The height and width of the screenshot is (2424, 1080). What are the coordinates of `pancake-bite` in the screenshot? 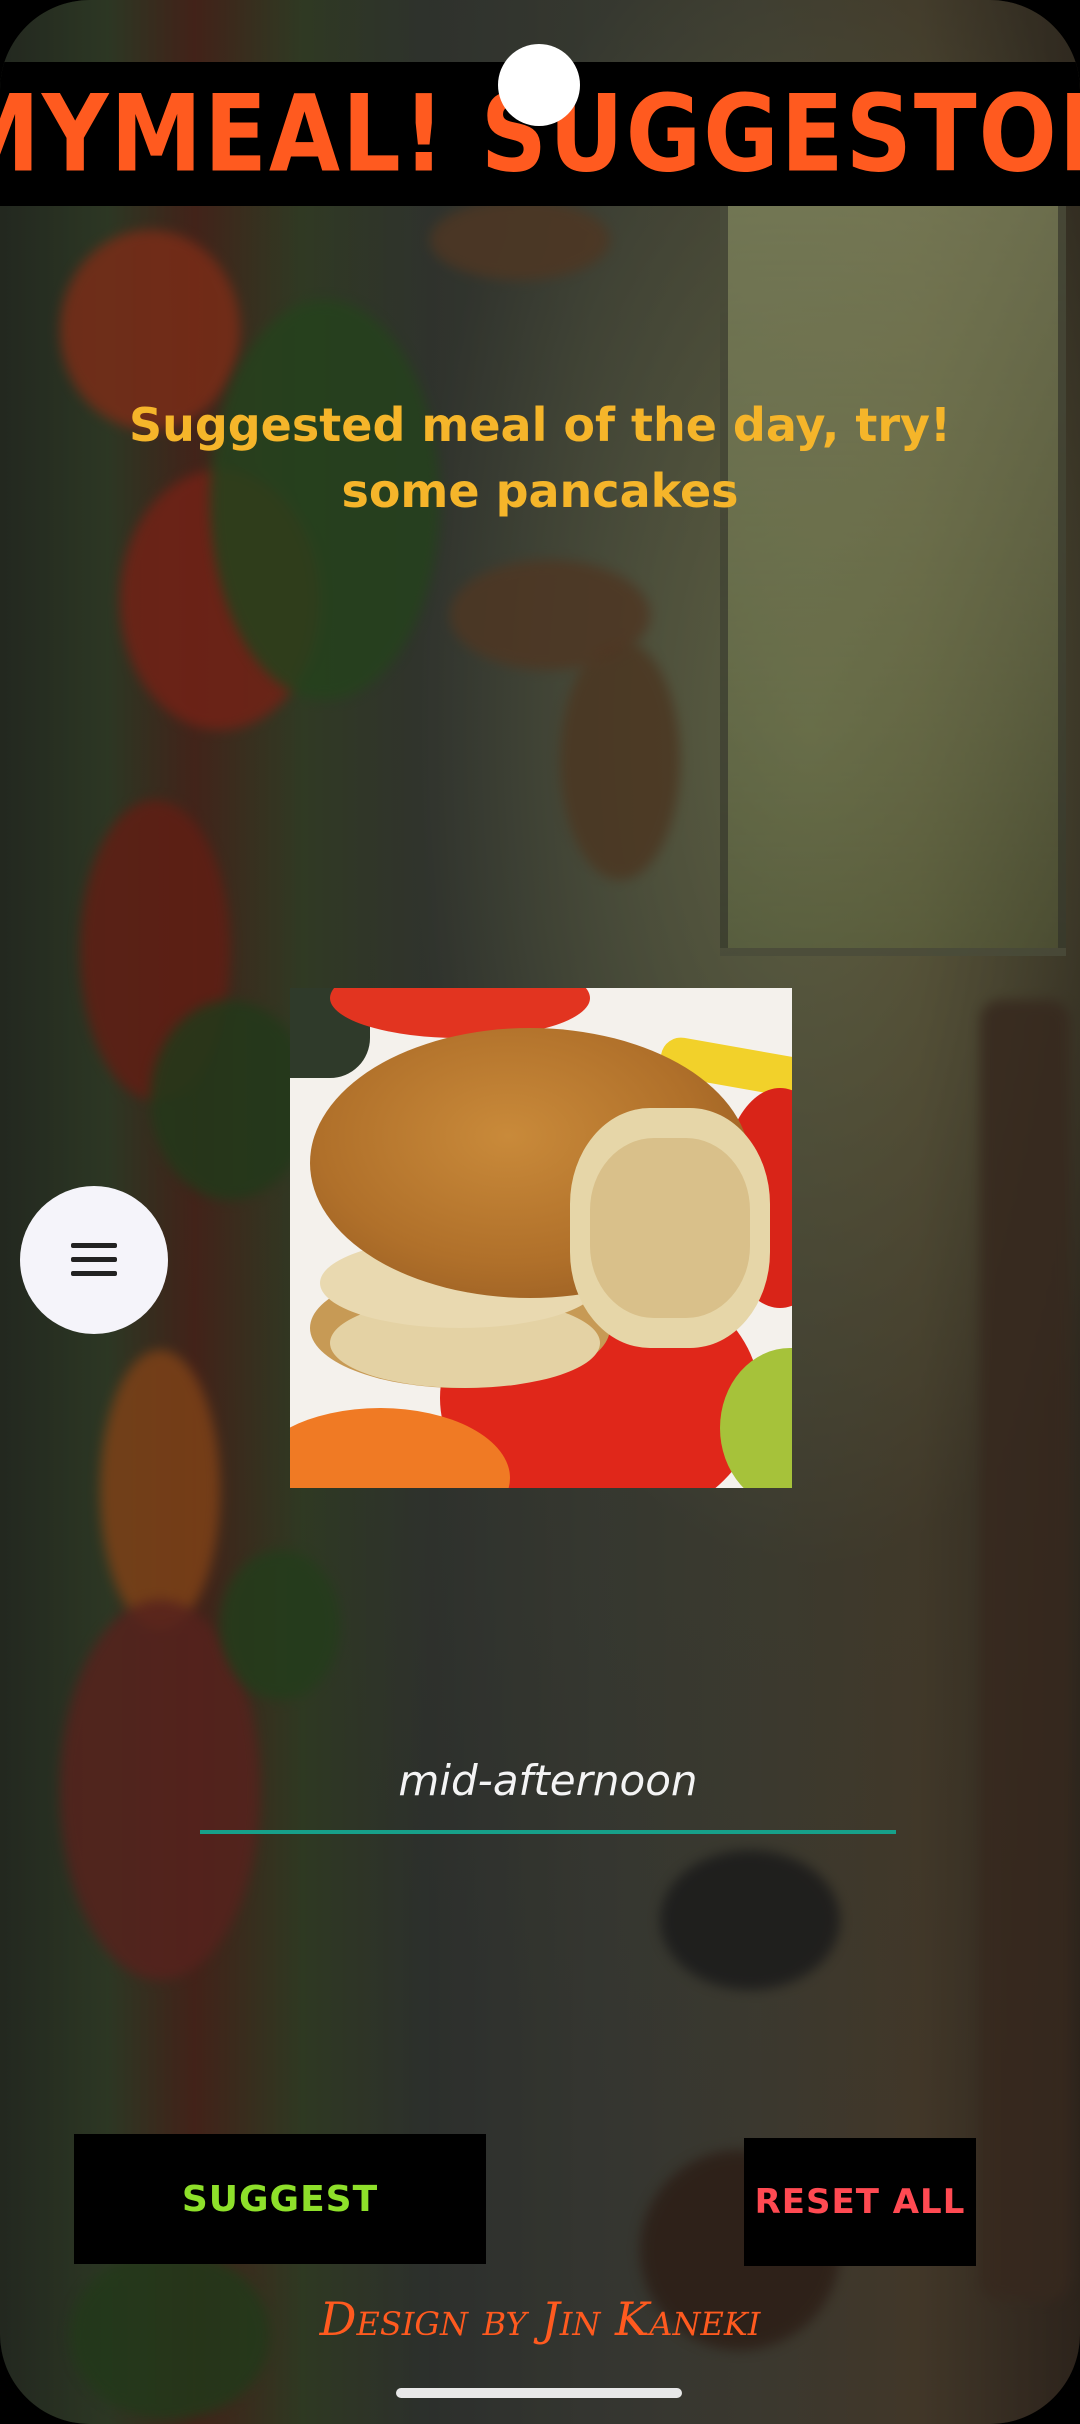 It's located at (670, 1228).